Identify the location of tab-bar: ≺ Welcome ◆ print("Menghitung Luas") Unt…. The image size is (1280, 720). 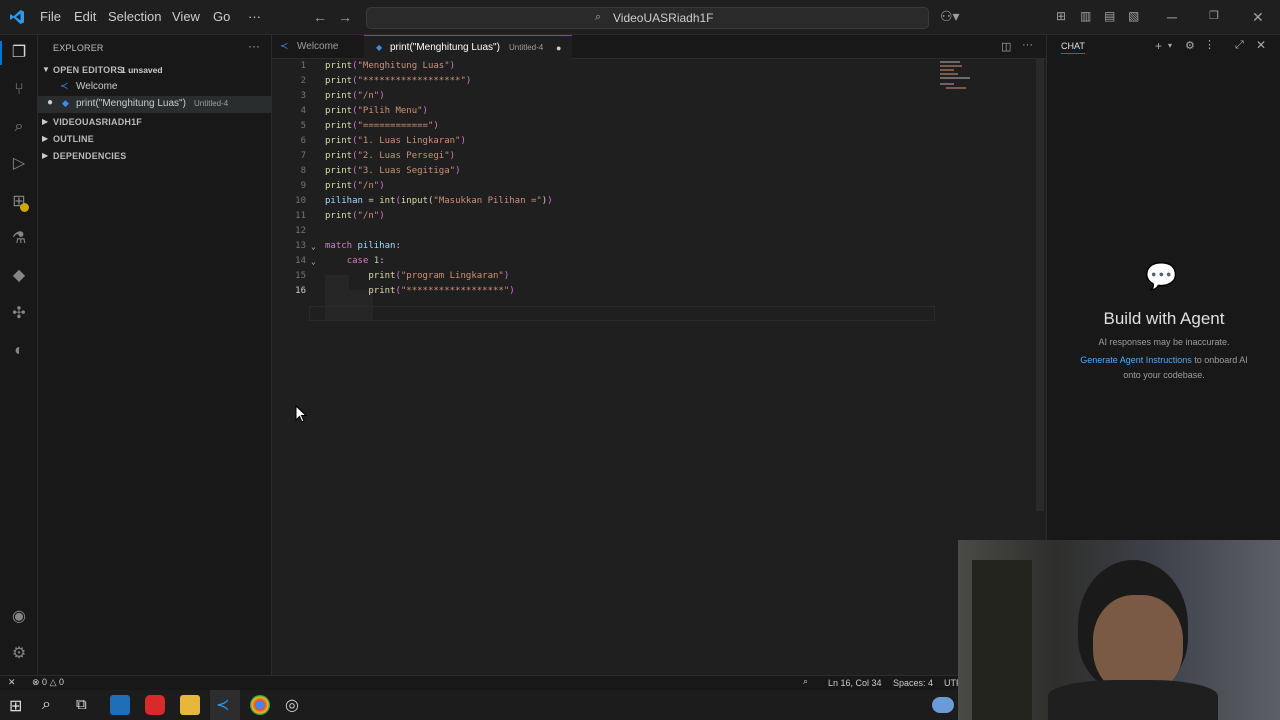
(659, 47).